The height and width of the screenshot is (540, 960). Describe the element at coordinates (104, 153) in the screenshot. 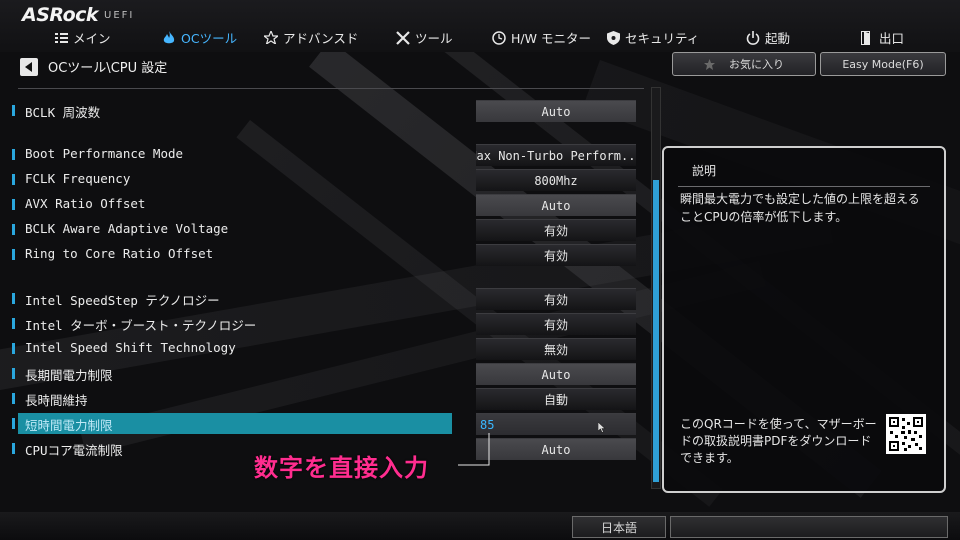

I see `setting-label: Boot Performance Mode` at that location.